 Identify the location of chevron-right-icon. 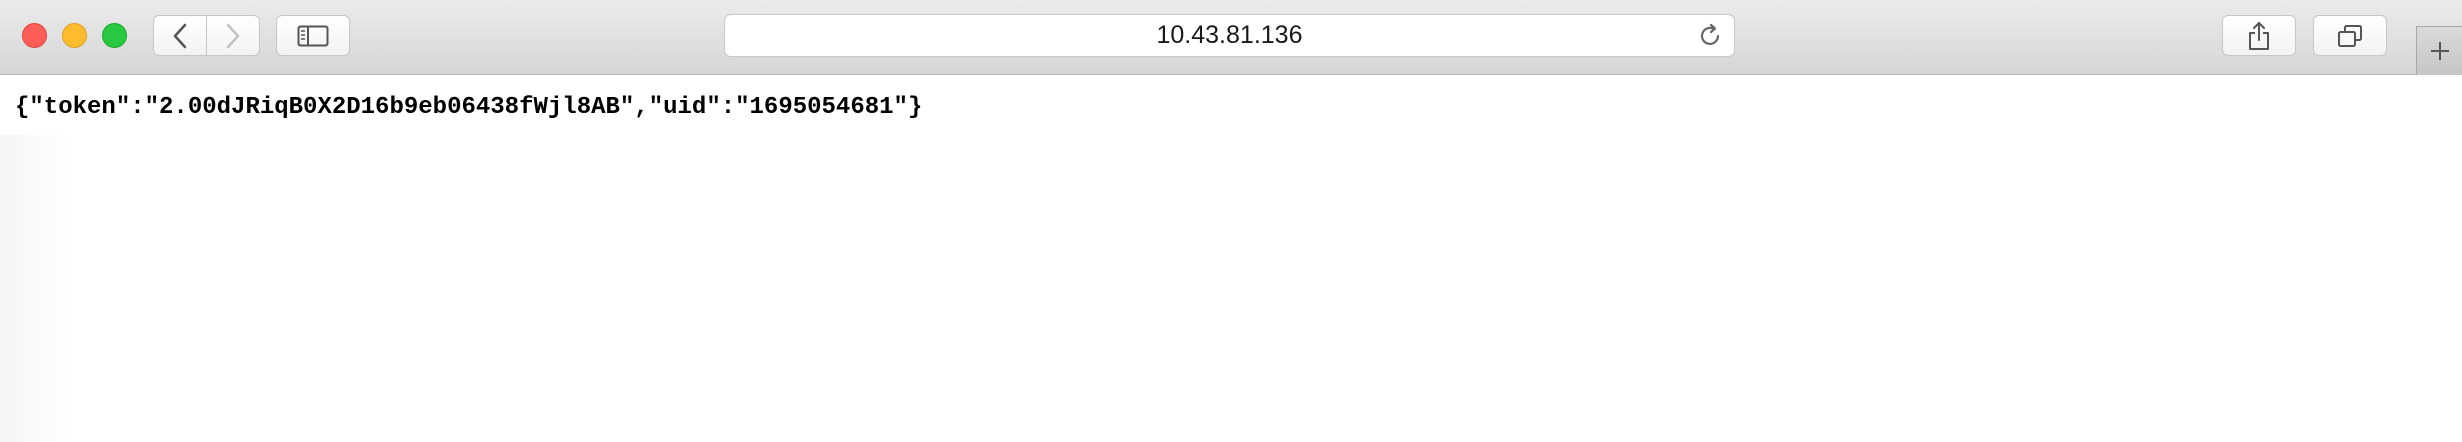
(233, 36).